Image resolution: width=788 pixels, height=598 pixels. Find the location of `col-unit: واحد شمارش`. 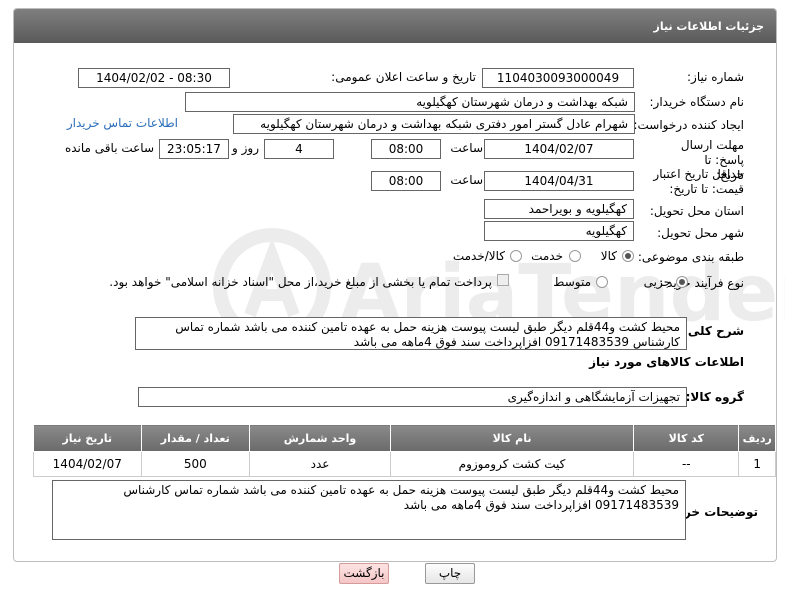

col-unit: واحد شمارش is located at coordinates (320, 438).